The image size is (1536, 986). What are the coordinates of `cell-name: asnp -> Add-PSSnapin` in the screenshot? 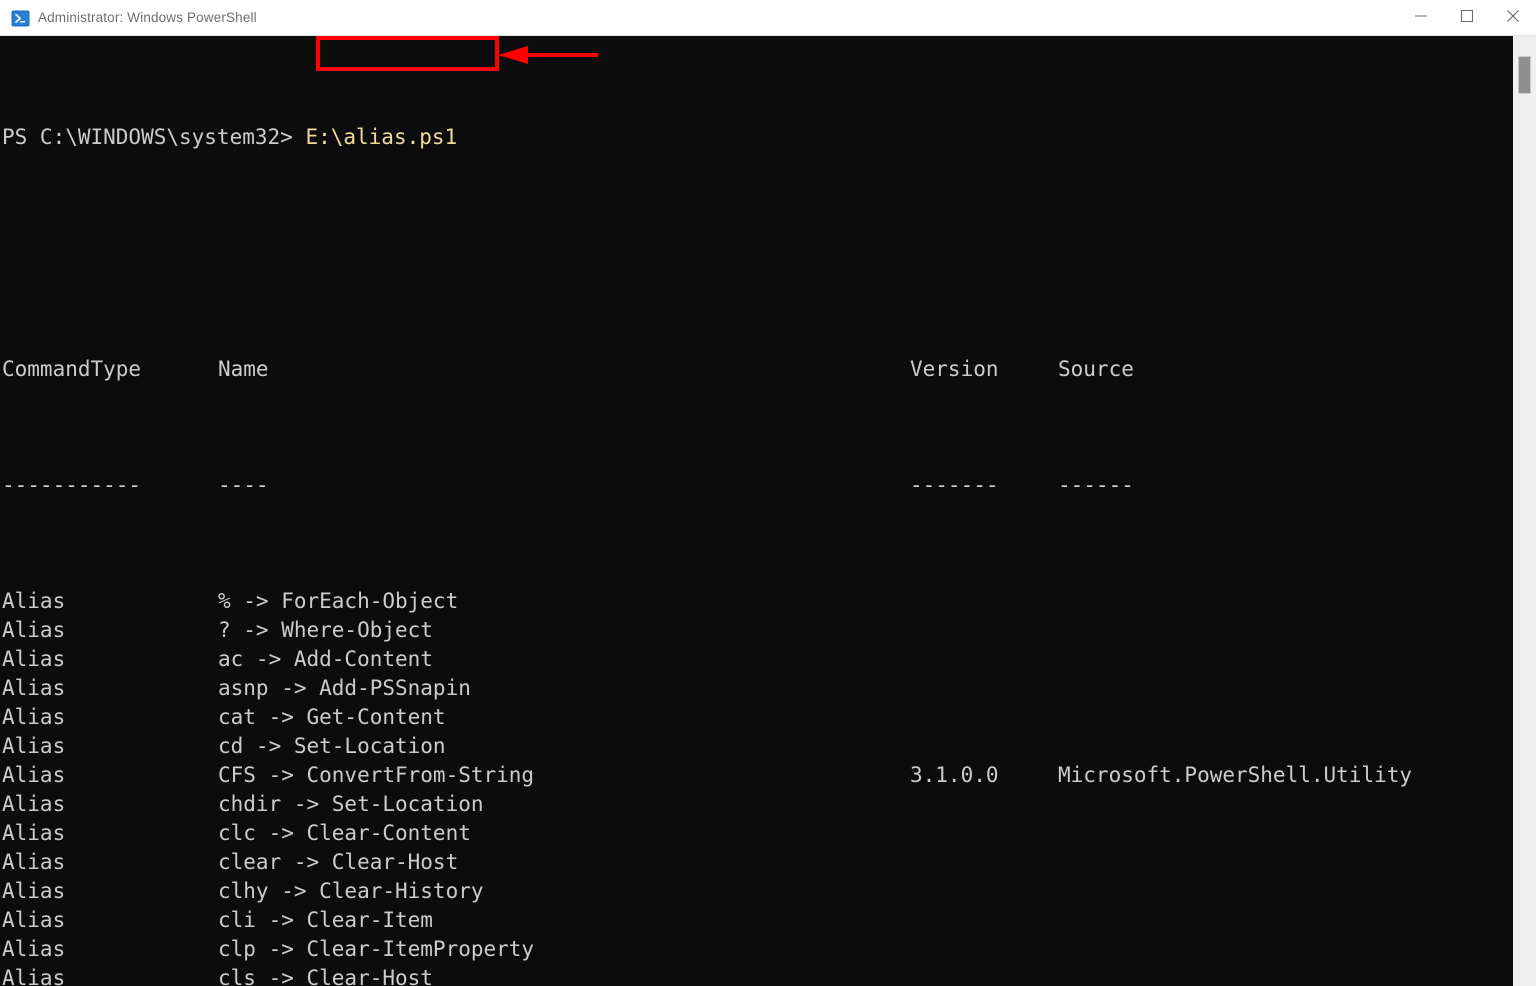 It's located at (344, 688).